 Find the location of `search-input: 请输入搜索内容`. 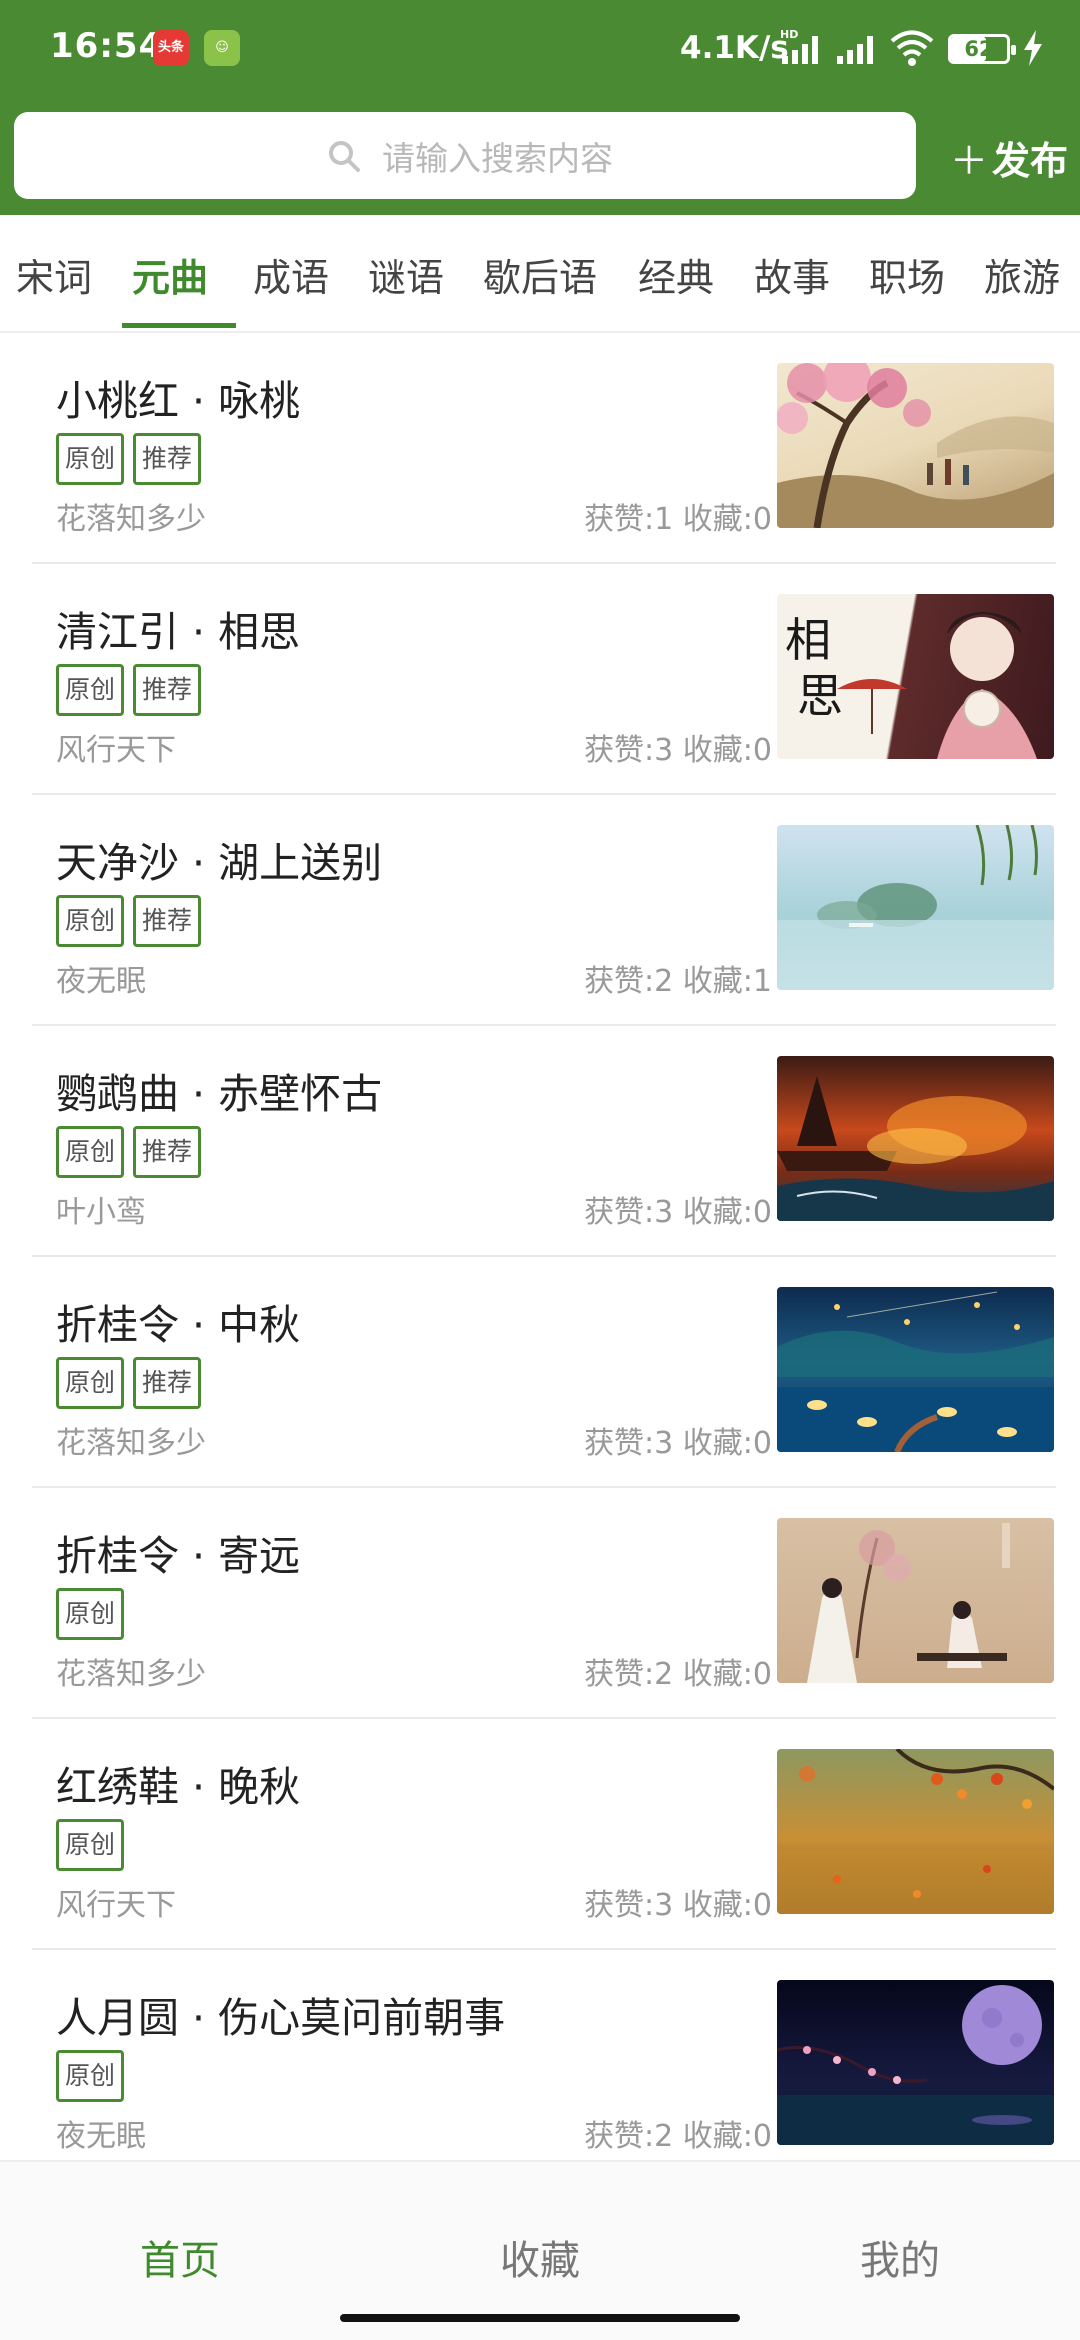

search-input: 请输入搜索内容 is located at coordinates (465, 155).